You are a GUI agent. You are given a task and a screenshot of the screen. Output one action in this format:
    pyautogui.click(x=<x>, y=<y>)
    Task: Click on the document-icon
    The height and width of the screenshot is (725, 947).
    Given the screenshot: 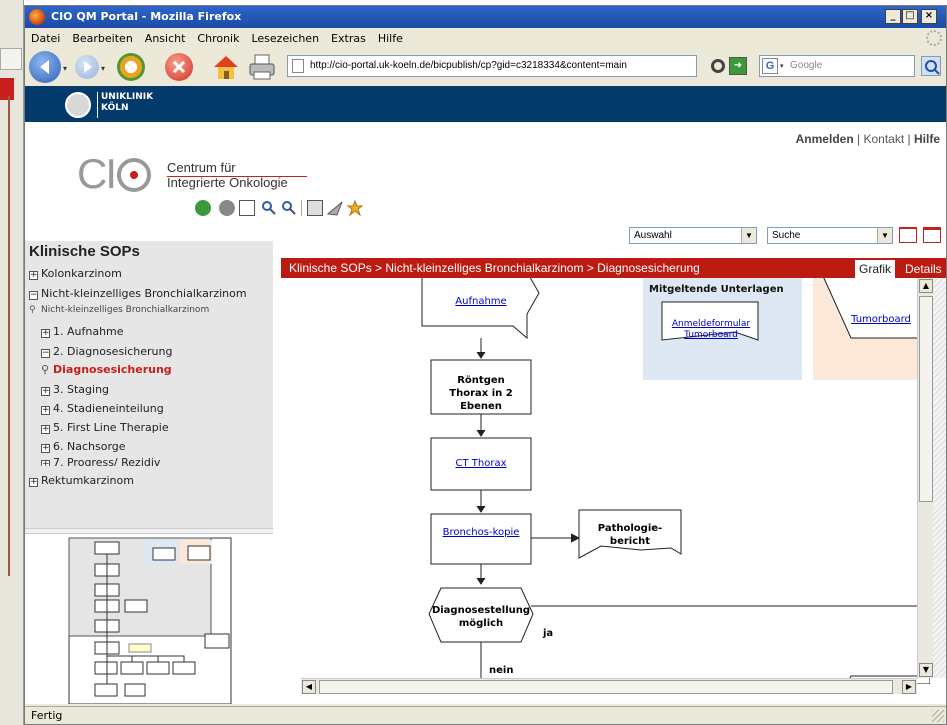 What is the action you would take?
    pyautogui.click(x=247, y=208)
    